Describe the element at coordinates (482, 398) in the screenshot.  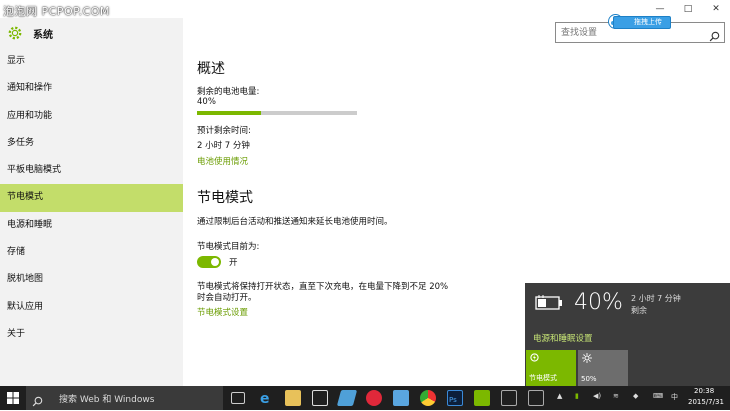
I see `settings-taskbar-icon` at that location.